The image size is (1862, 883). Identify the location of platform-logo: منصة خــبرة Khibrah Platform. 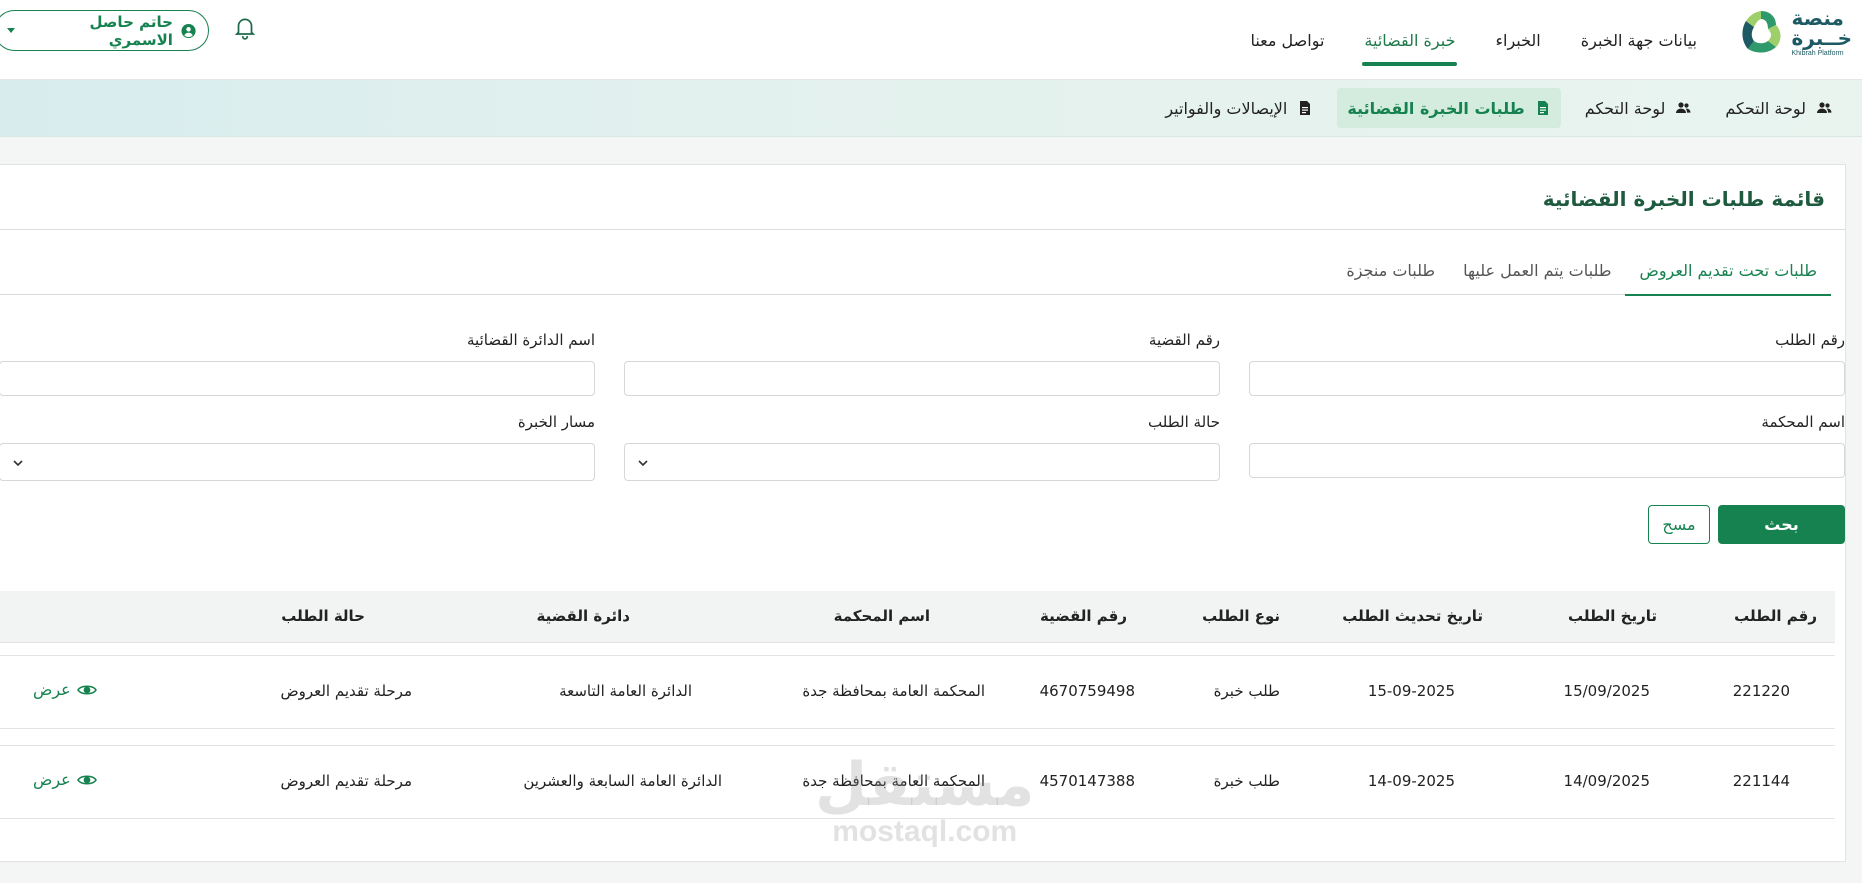
(1792, 32).